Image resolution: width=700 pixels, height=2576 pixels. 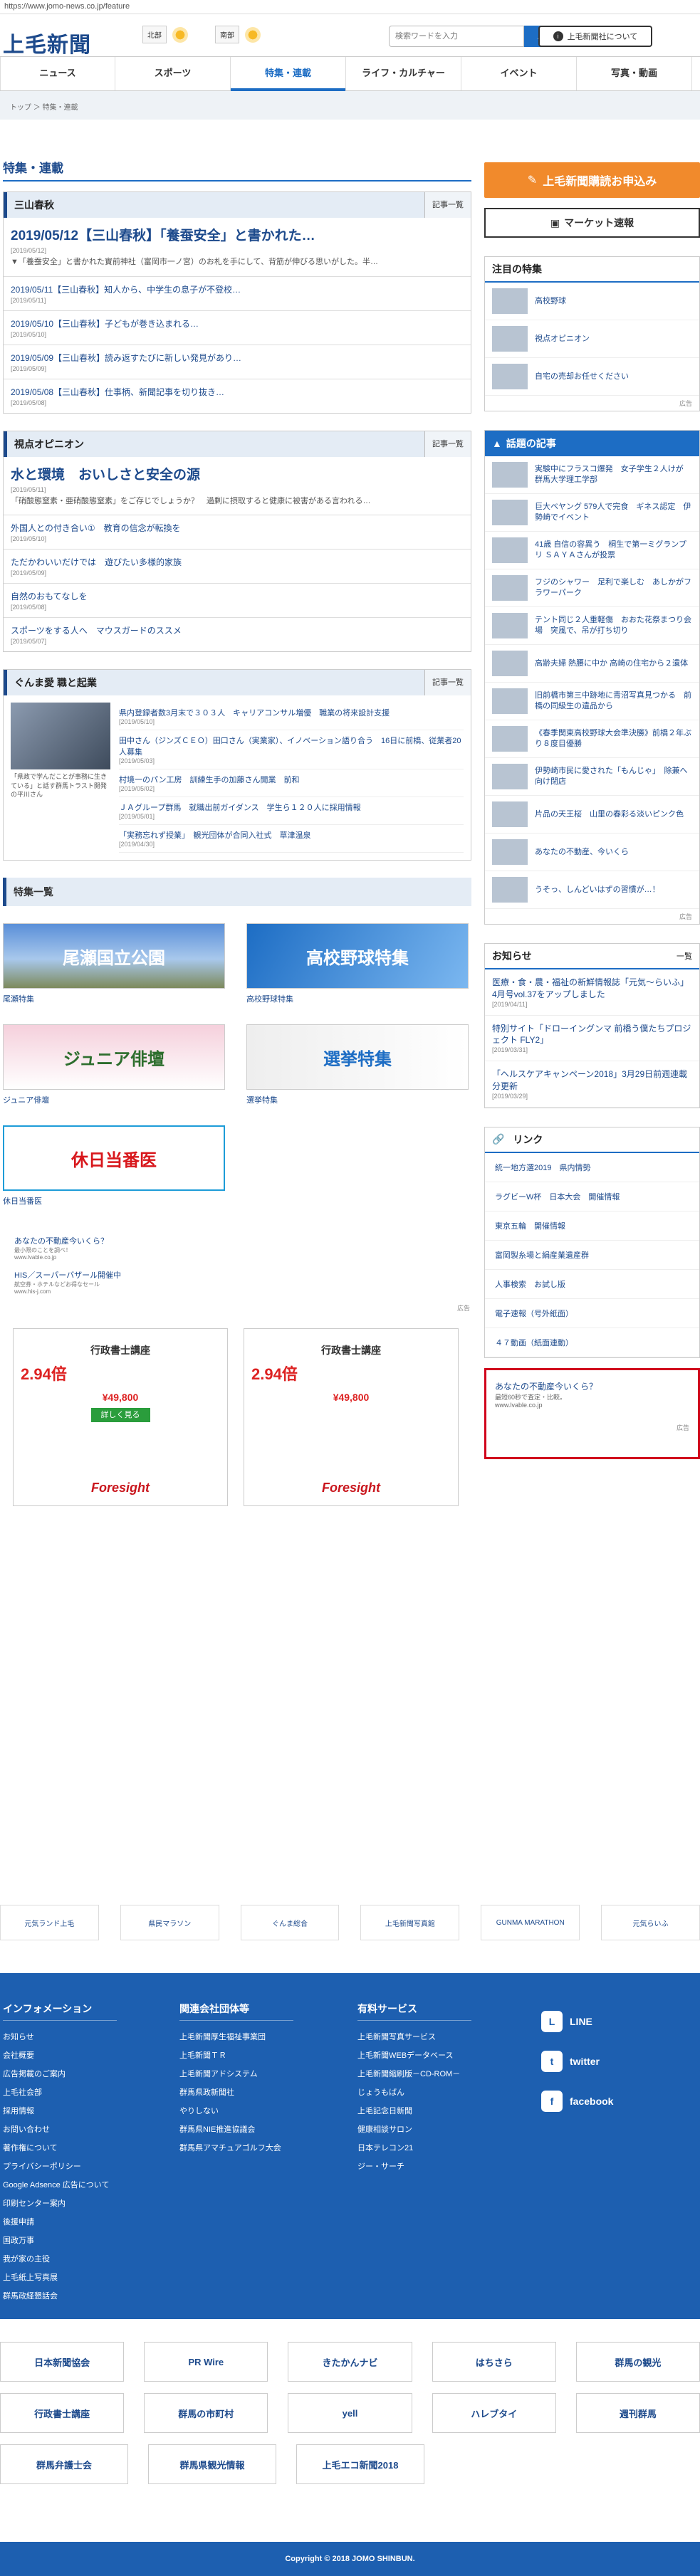 I want to click on item-title: 県内登録者数3月末で３０３人 キャリアコンサル増優 職業の将来設計支援, so click(x=291, y=712).